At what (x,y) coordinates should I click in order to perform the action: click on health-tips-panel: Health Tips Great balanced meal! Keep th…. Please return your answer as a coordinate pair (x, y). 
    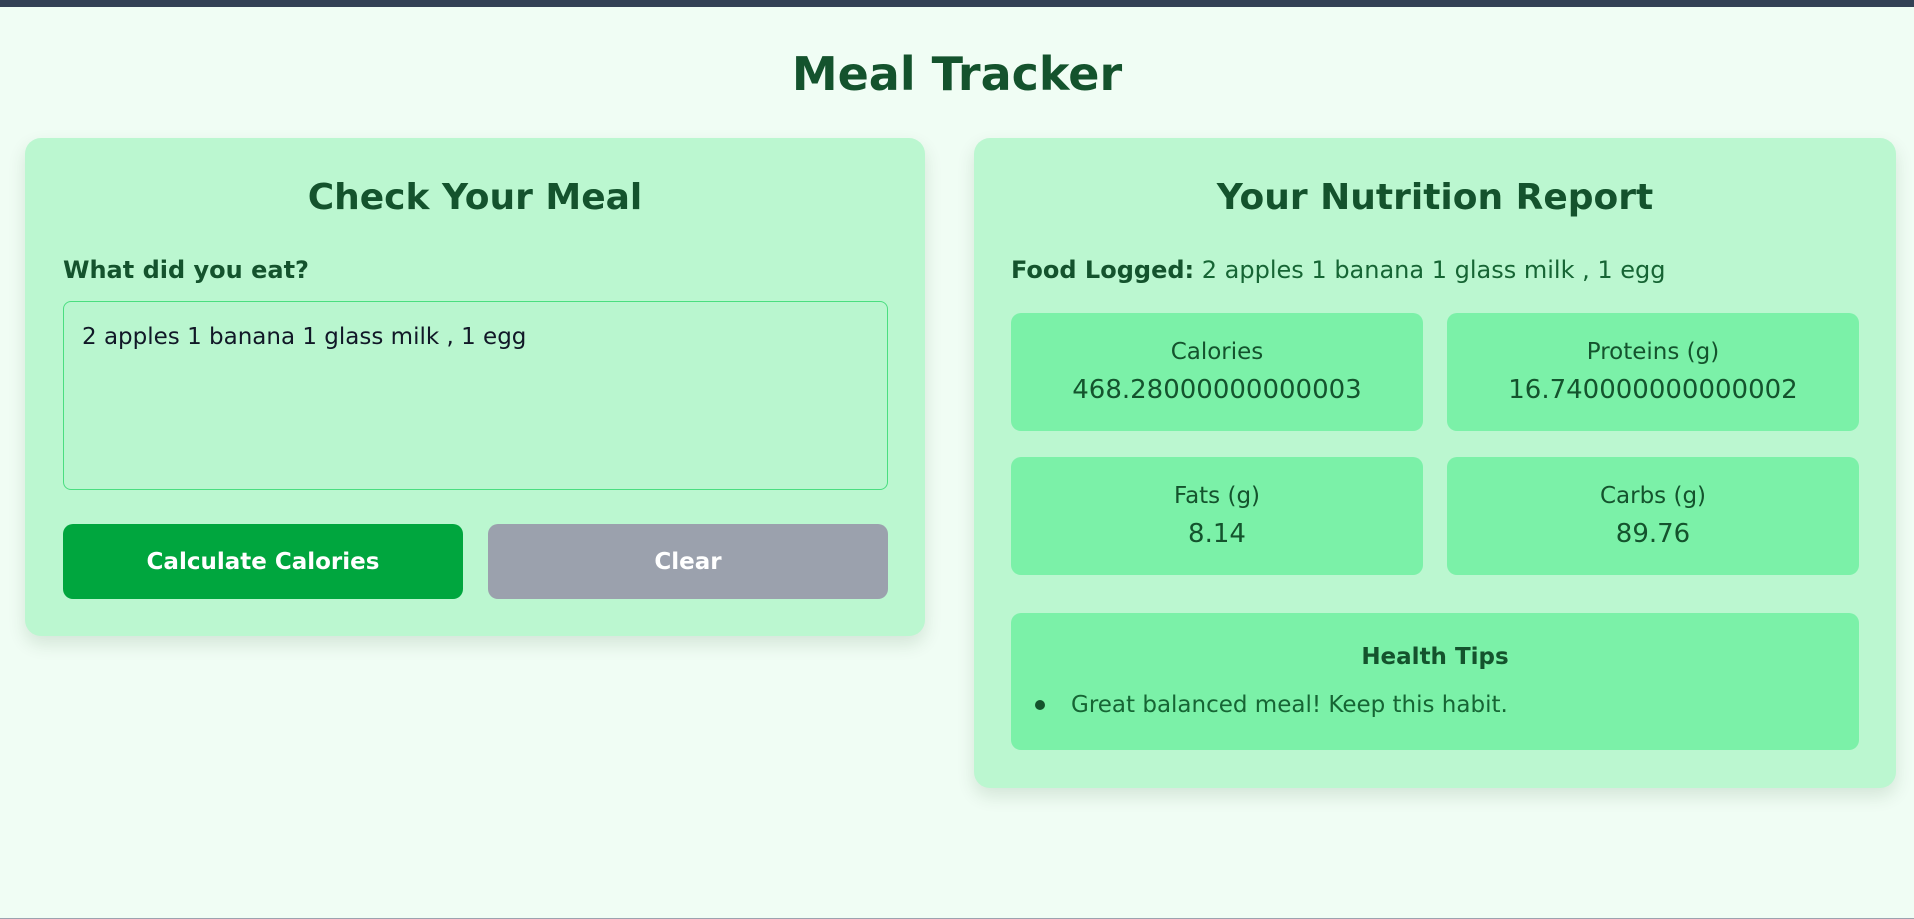
    Looking at the image, I should click on (1435, 681).